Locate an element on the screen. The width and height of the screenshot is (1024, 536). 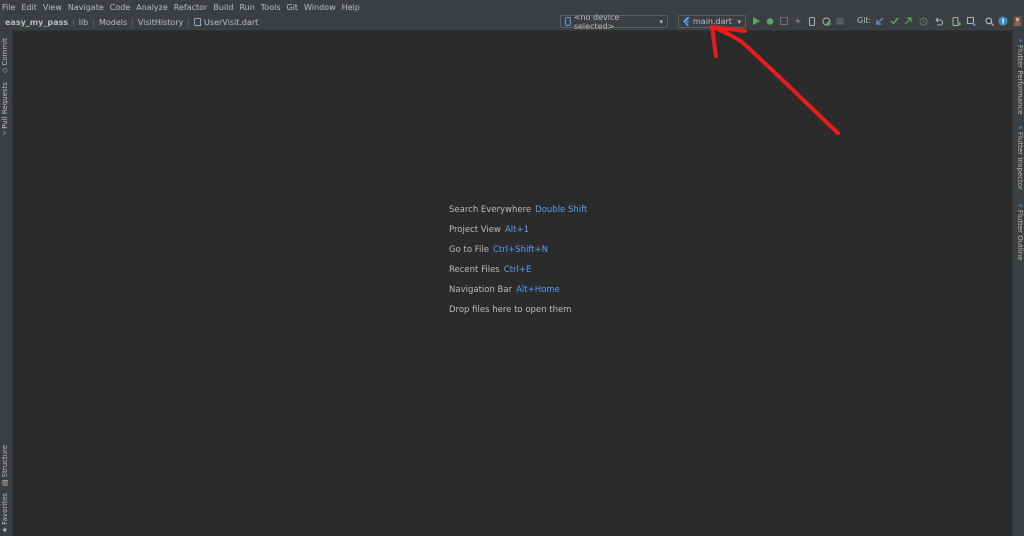
hint-recent-files: Recent Files Ctrl+E is located at coordinates (490, 270).